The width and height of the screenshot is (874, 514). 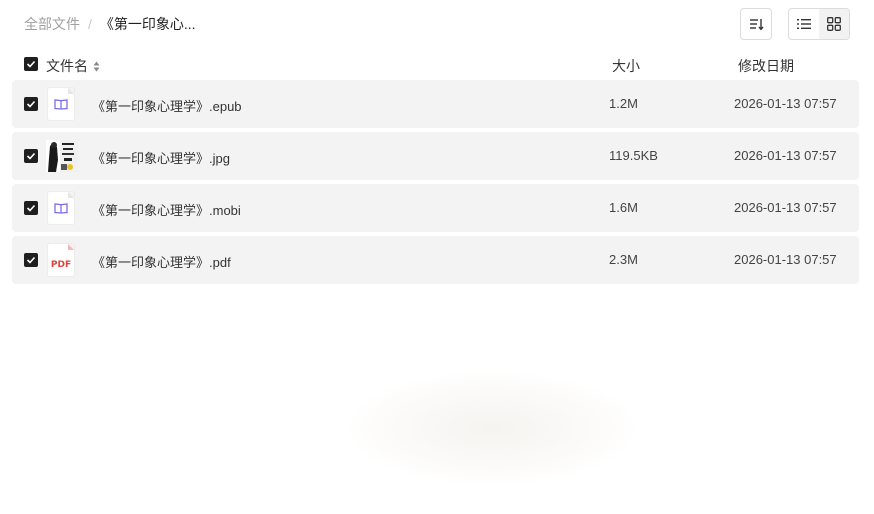 I want to click on background-watermark, so click(x=492, y=428).